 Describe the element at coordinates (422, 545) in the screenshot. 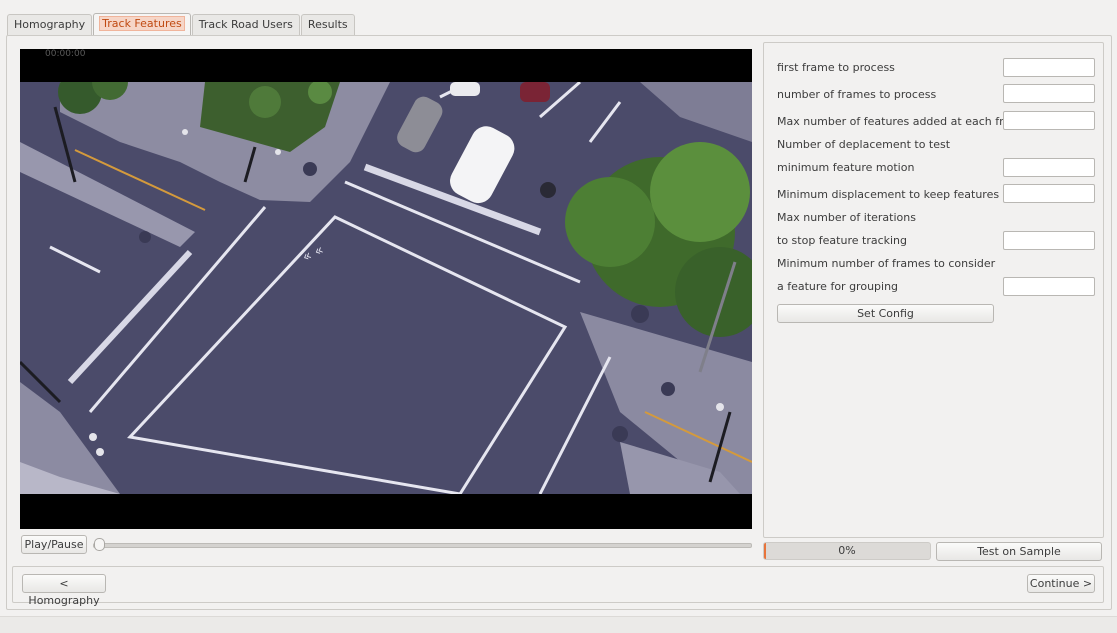

I see `seek-slider` at that location.